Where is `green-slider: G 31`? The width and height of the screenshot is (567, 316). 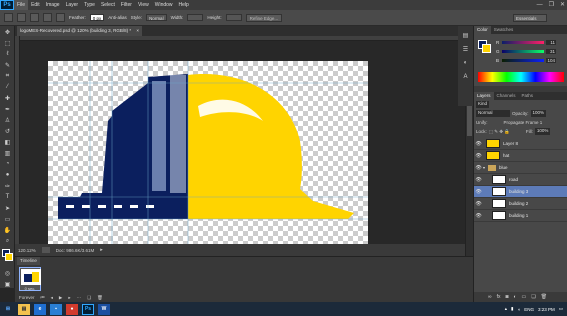 green-slider: G 31 is located at coordinates (530, 51).